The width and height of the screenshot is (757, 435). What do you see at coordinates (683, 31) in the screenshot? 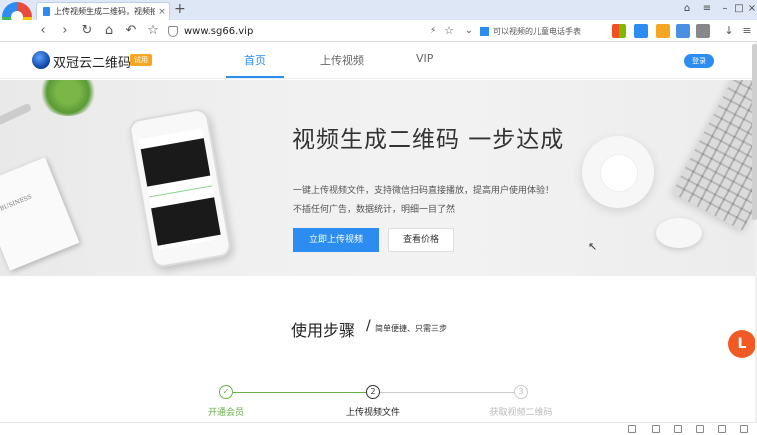
I see `translate-icon` at bounding box center [683, 31].